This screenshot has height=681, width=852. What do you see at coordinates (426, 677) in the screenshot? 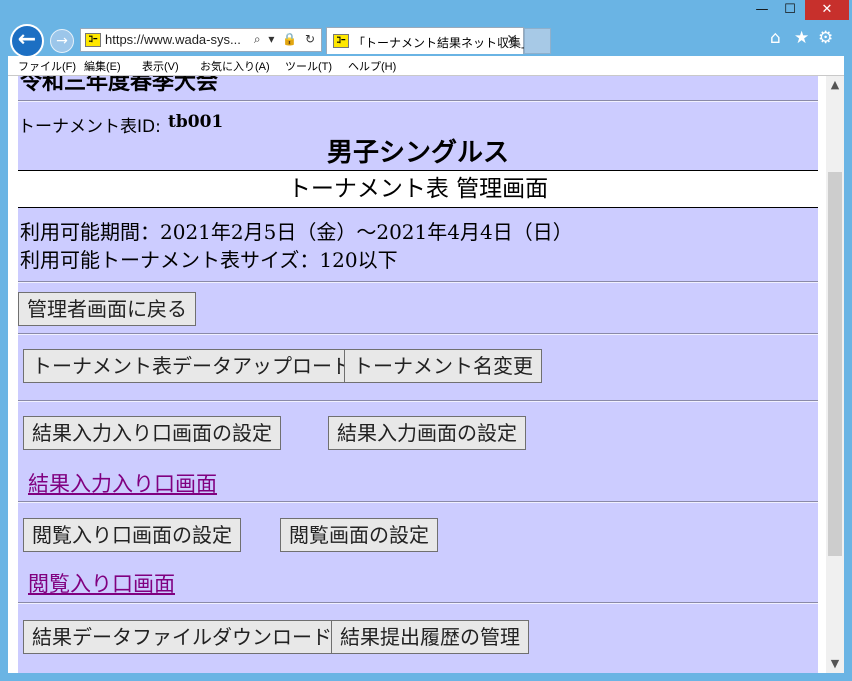
I see `window-bottom-border` at bounding box center [426, 677].